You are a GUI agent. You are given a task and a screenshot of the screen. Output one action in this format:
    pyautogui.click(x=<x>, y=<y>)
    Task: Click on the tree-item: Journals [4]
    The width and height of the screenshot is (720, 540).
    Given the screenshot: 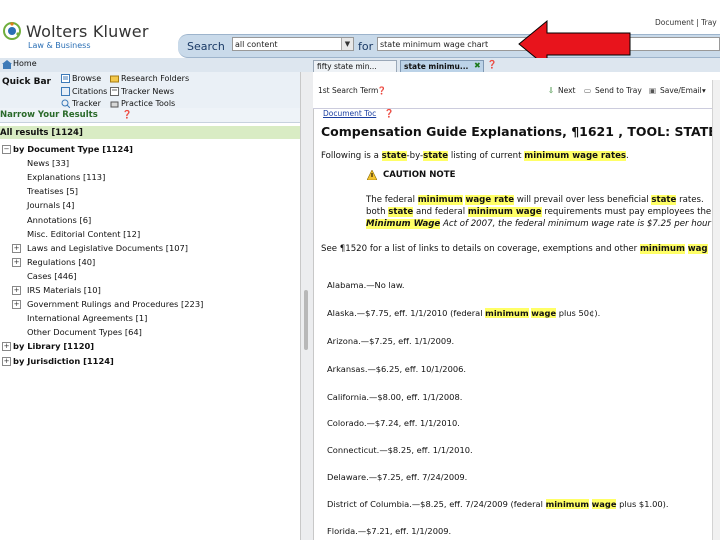 What is the action you would take?
    pyautogui.click(x=50, y=205)
    